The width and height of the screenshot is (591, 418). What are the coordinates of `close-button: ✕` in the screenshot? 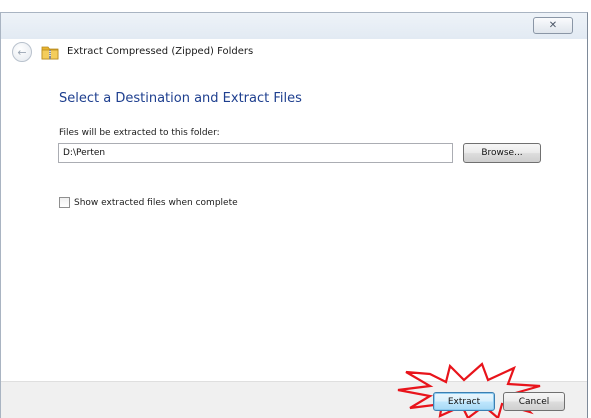 It's located at (553, 25).